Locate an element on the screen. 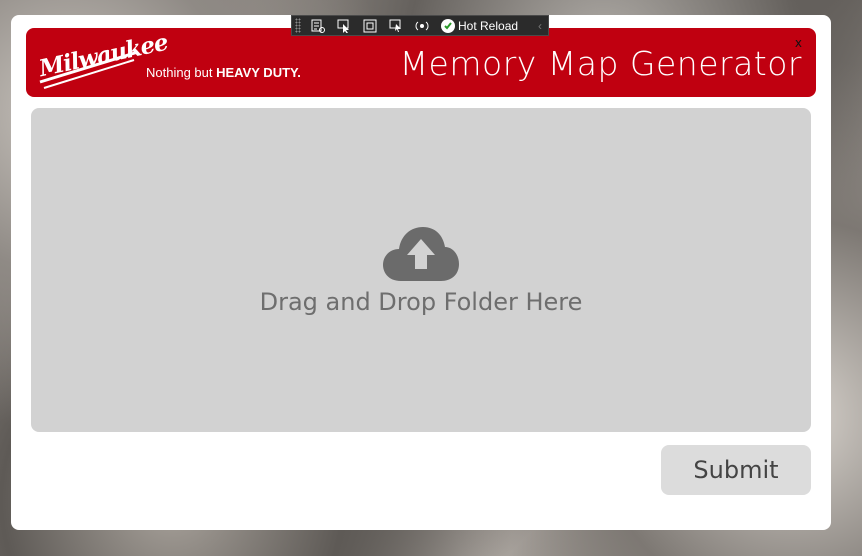  brand-tagline: Nothing but HEAVY DUTY. is located at coordinates (223, 72).